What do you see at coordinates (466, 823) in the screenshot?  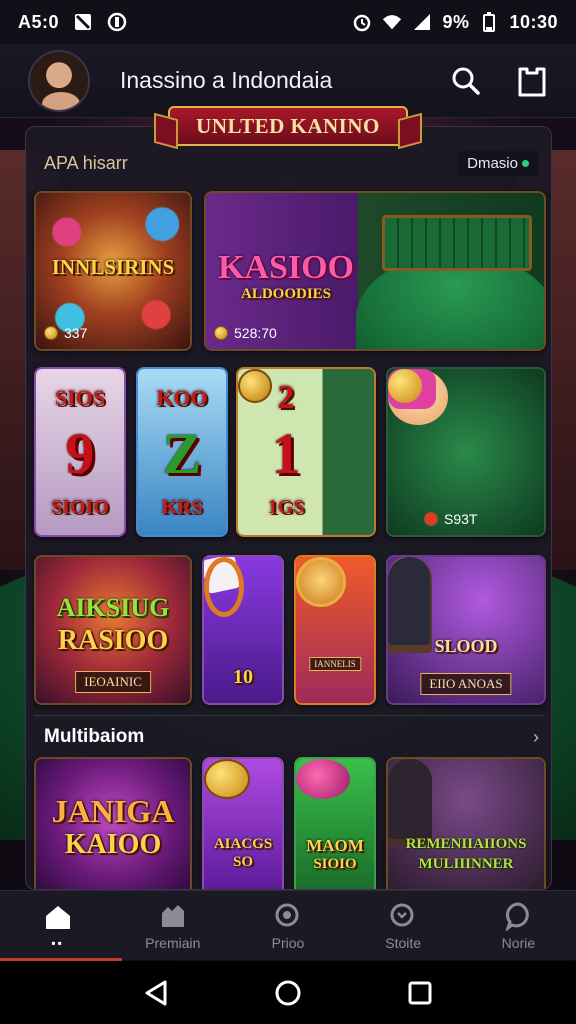 I see `game-tile-remeniiaiions: REMENIIAIIONS MULIIINNER` at bounding box center [466, 823].